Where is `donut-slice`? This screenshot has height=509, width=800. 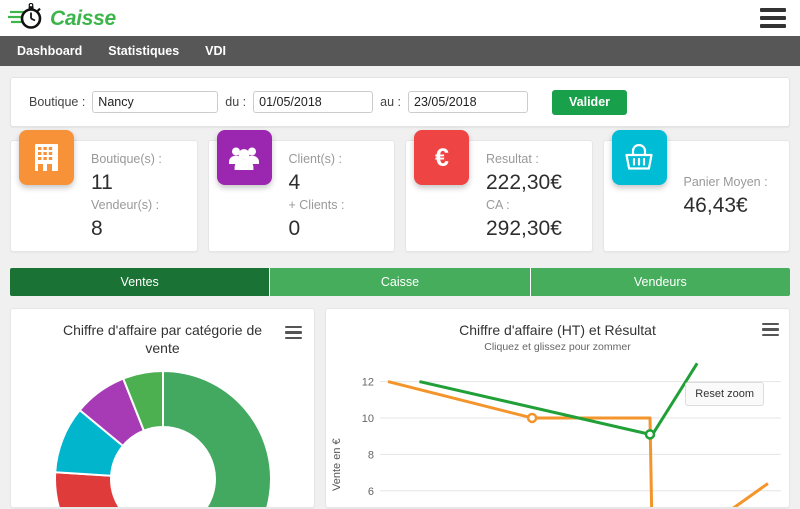
donut-slice is located at coordinates (89, 489).